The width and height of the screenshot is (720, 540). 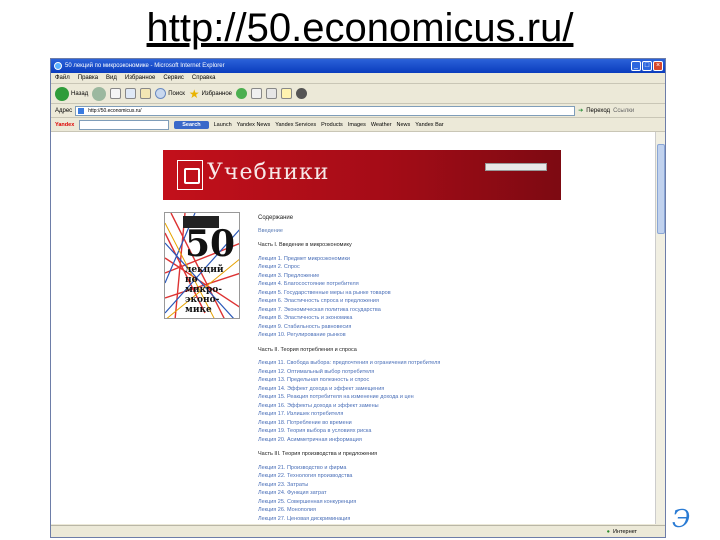 I want to click on toc-lecture-link: Лекция 17. Излишек потребителя, so click(x=408, y=414).